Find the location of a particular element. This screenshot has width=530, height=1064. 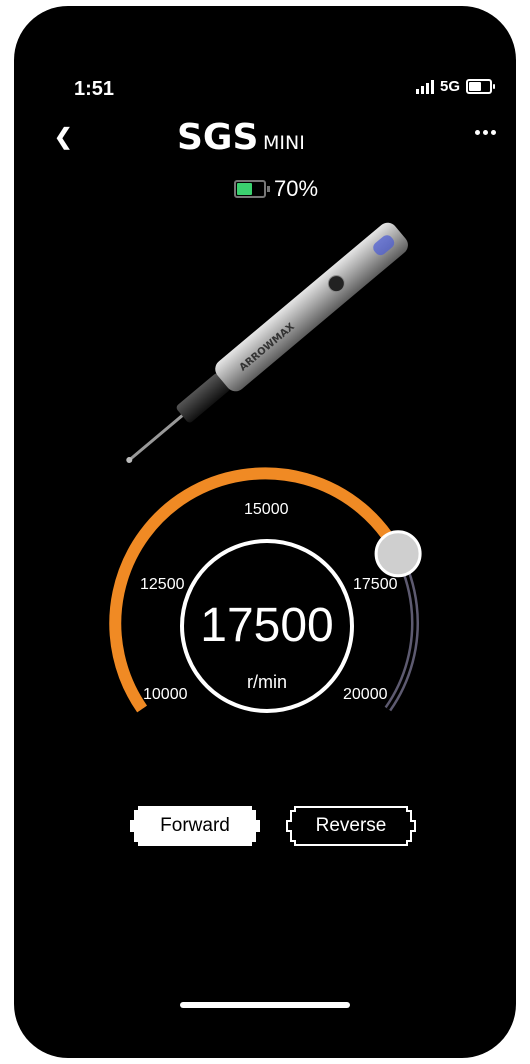

tick-label: 17500 is located at coordinates (375, 584).